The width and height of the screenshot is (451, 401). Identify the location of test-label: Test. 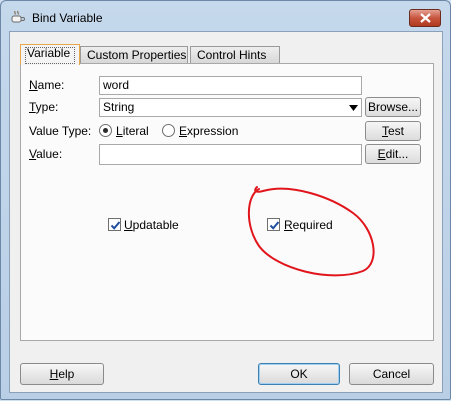
(392, 131).